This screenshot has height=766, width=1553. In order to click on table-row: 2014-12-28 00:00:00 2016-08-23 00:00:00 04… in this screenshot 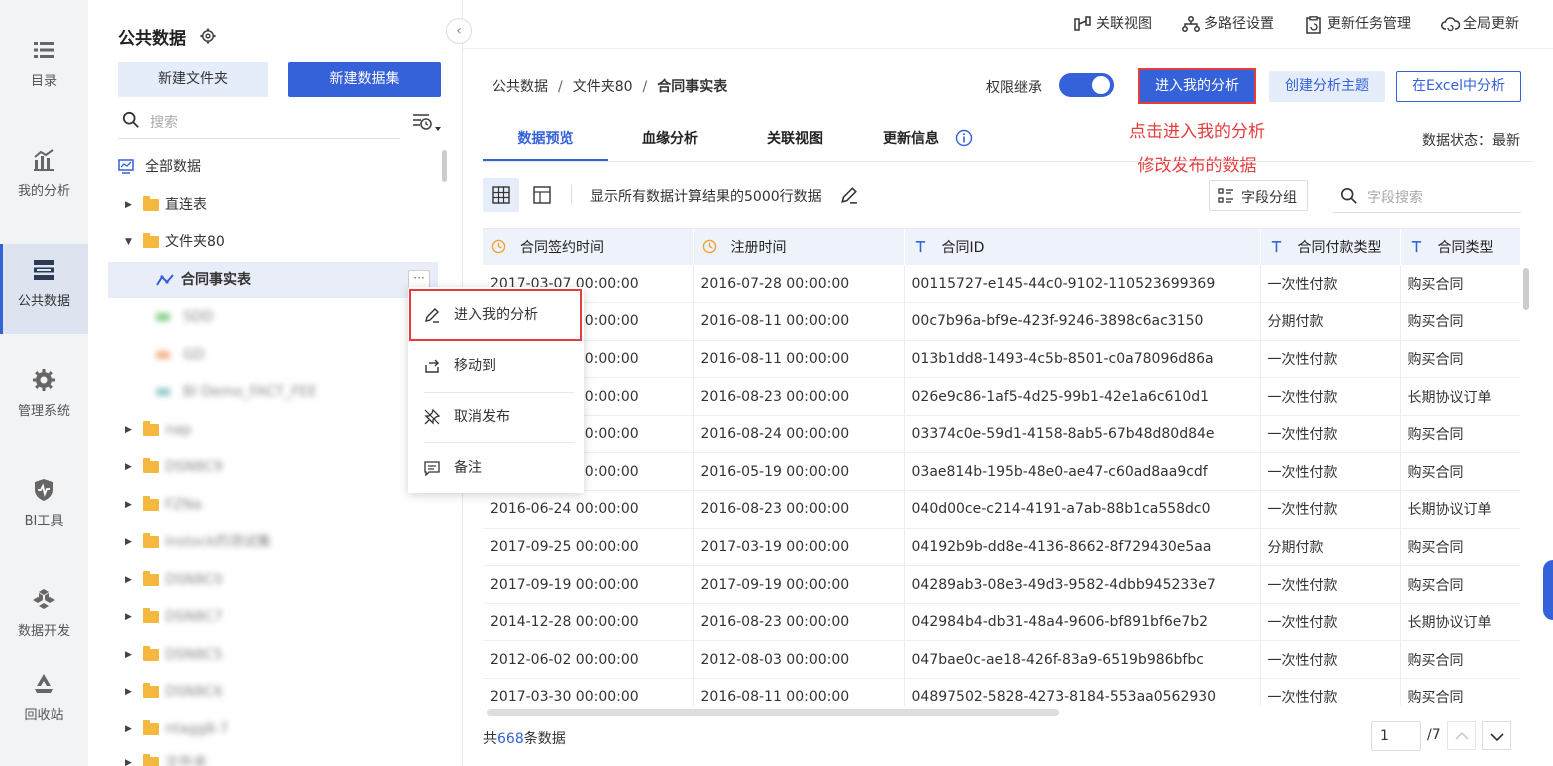, I will do `click(1001, 622)`.